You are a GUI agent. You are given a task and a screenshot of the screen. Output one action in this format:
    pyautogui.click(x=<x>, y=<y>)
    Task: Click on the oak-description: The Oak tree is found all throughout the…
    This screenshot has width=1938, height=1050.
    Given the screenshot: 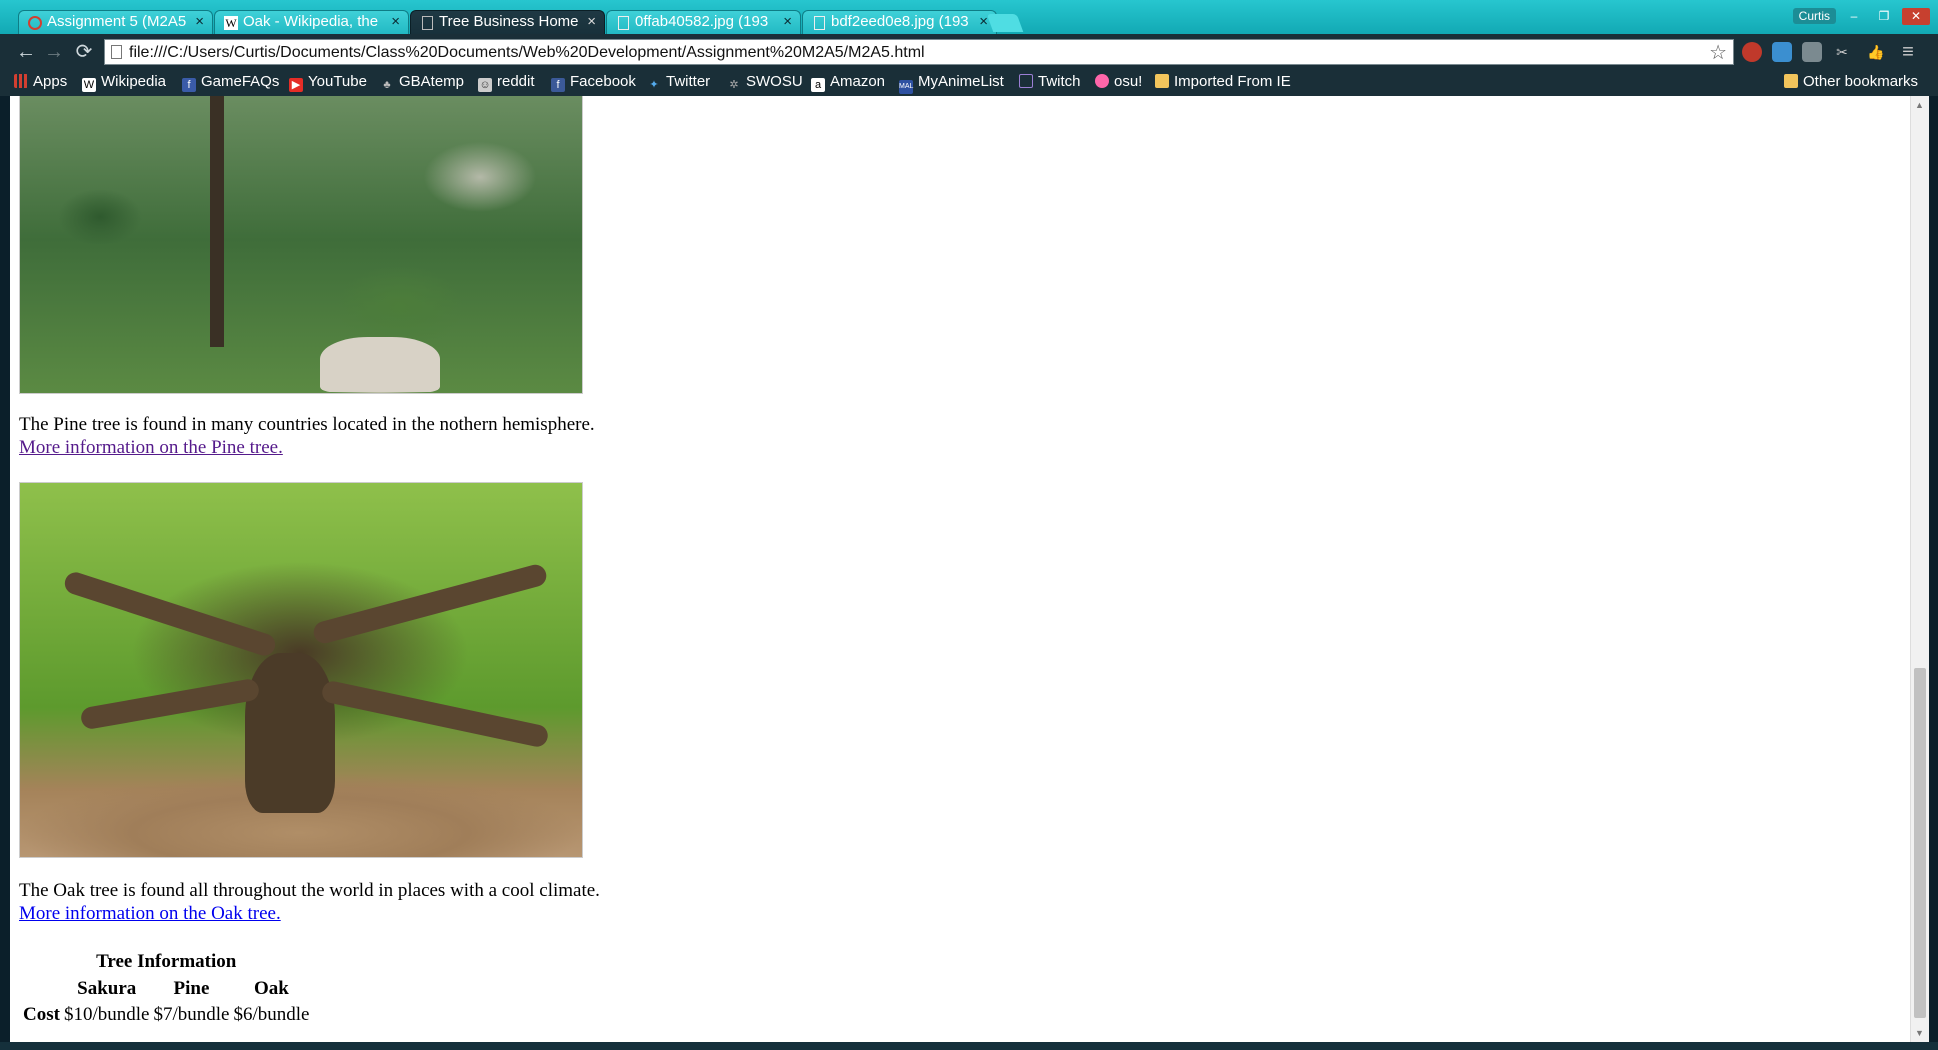 What is the action you would take?
    pyautogui.click(x=309, y=890)
    